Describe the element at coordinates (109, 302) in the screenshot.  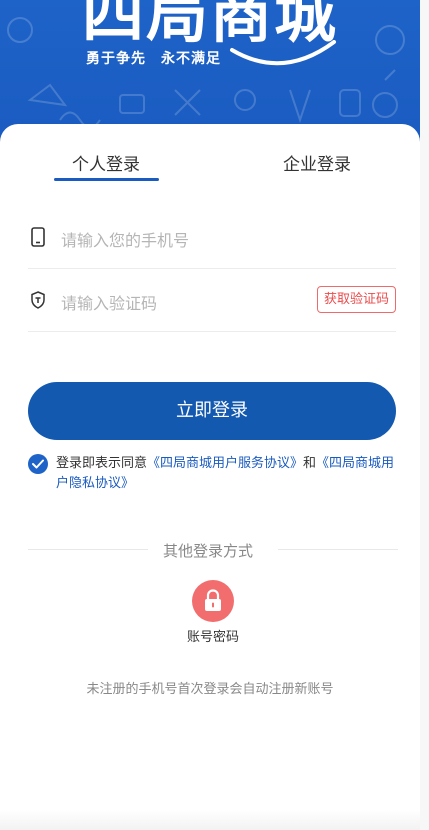
I see `code-input: 请输入验证码` at that location.